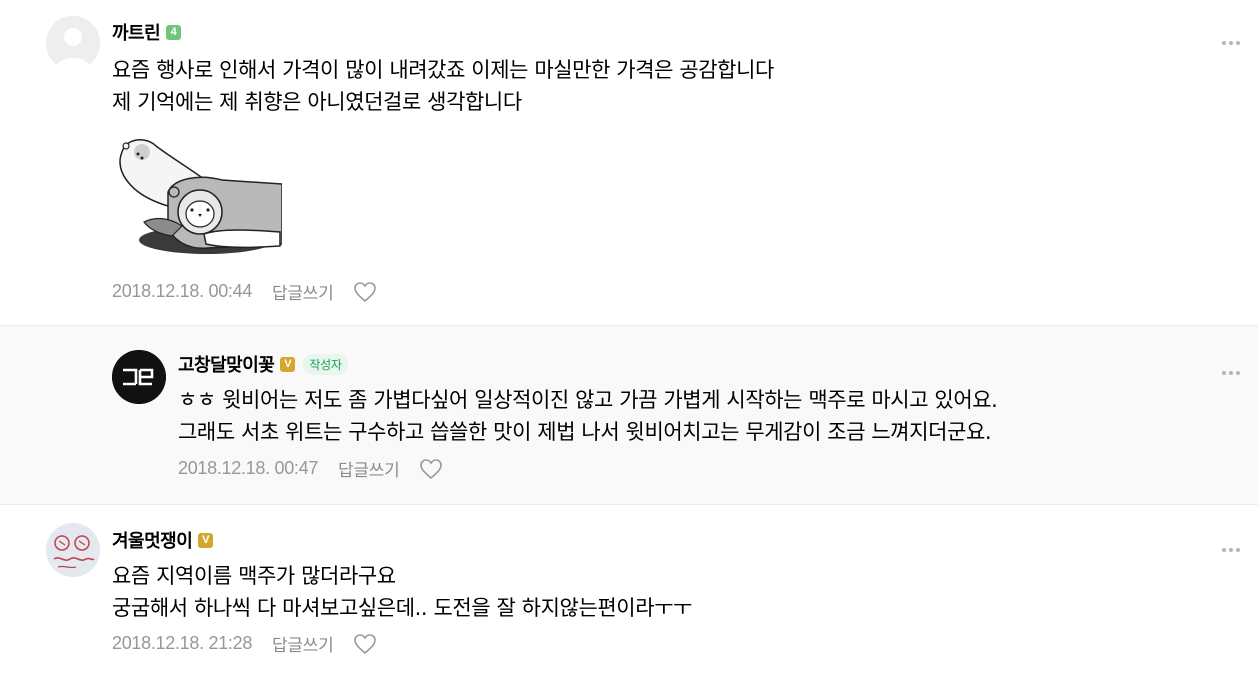 The height and width of the screenshot is (697, 1258). I want to click on blog-logo-icon, so click(139, 377).